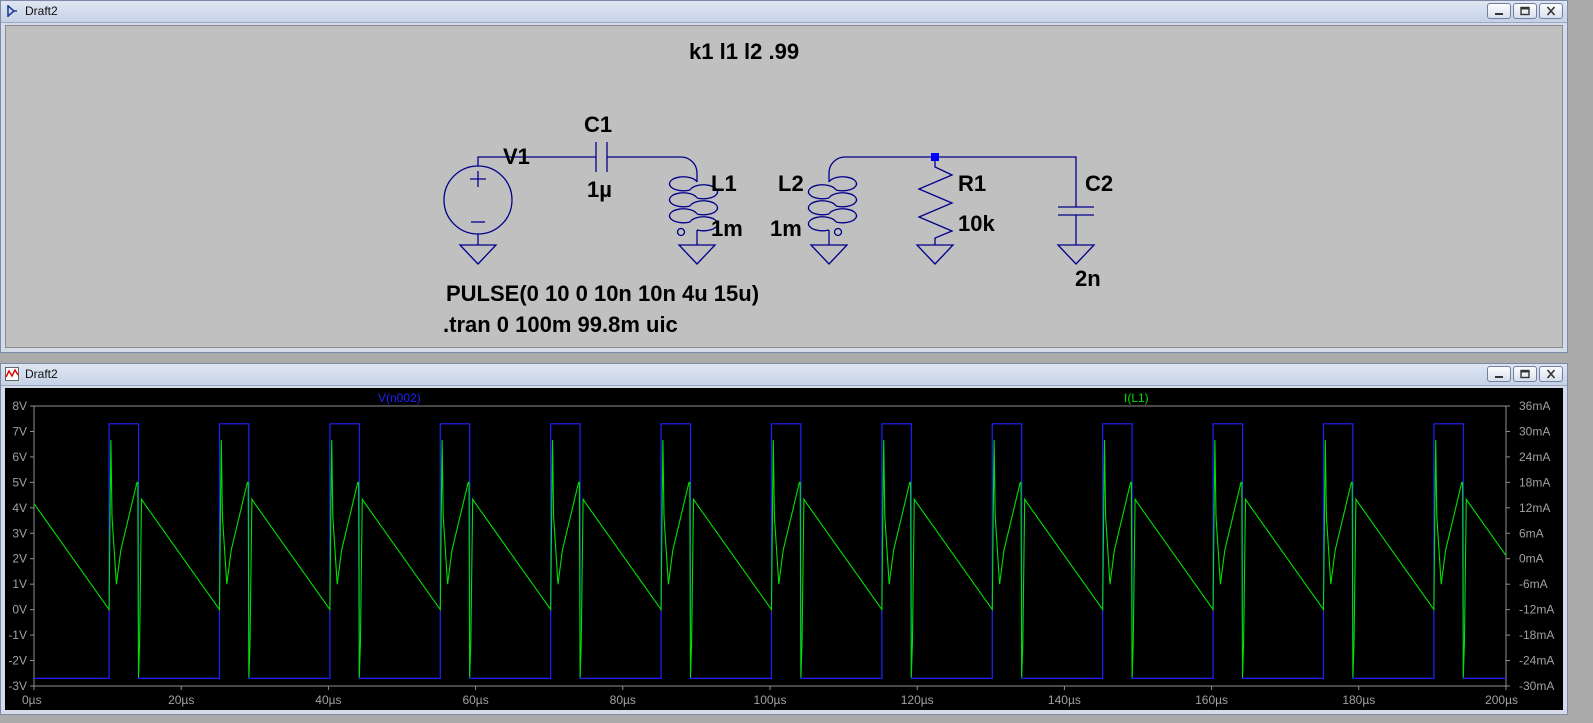  What do you see at coordinates (976, 223) in the screenshot?
I see `r1-value: 10k` at bounding box center [976, 223].